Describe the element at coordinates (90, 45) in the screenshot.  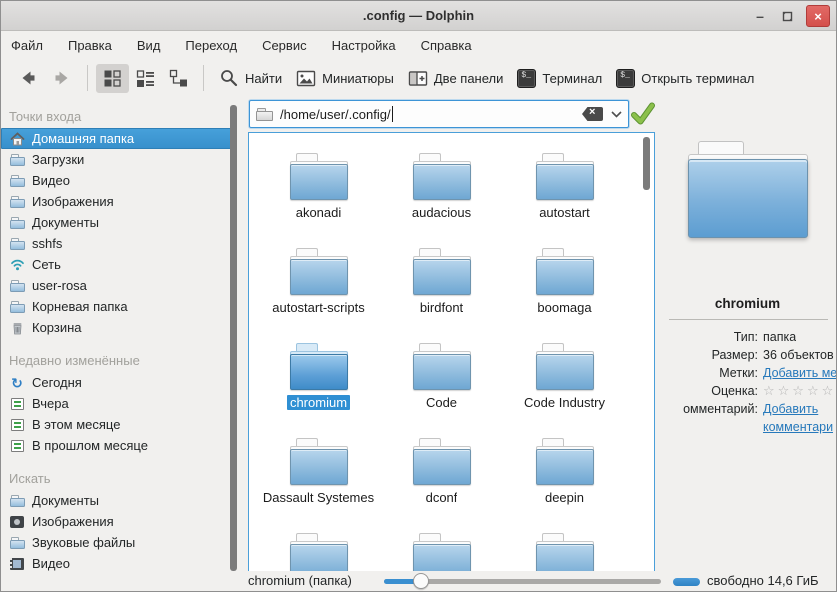
I see `menu-edit: Правка` at that location.